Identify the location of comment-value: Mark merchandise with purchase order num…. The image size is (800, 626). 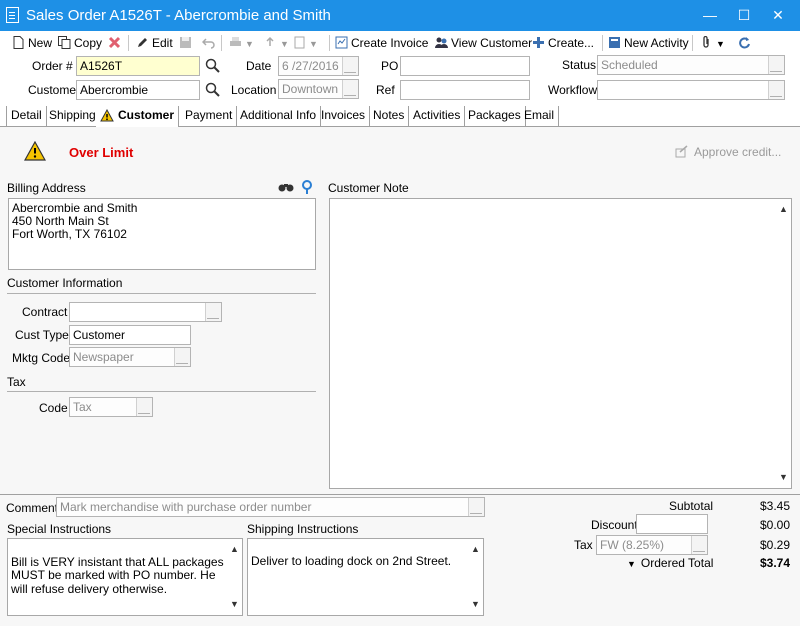
(186, 507).